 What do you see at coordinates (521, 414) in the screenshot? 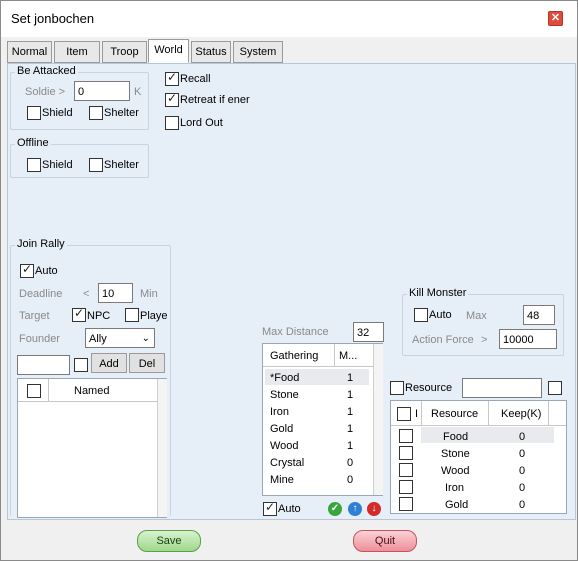
I see `keep-column-header: Keep(K)` at bounding box center [521, 414].